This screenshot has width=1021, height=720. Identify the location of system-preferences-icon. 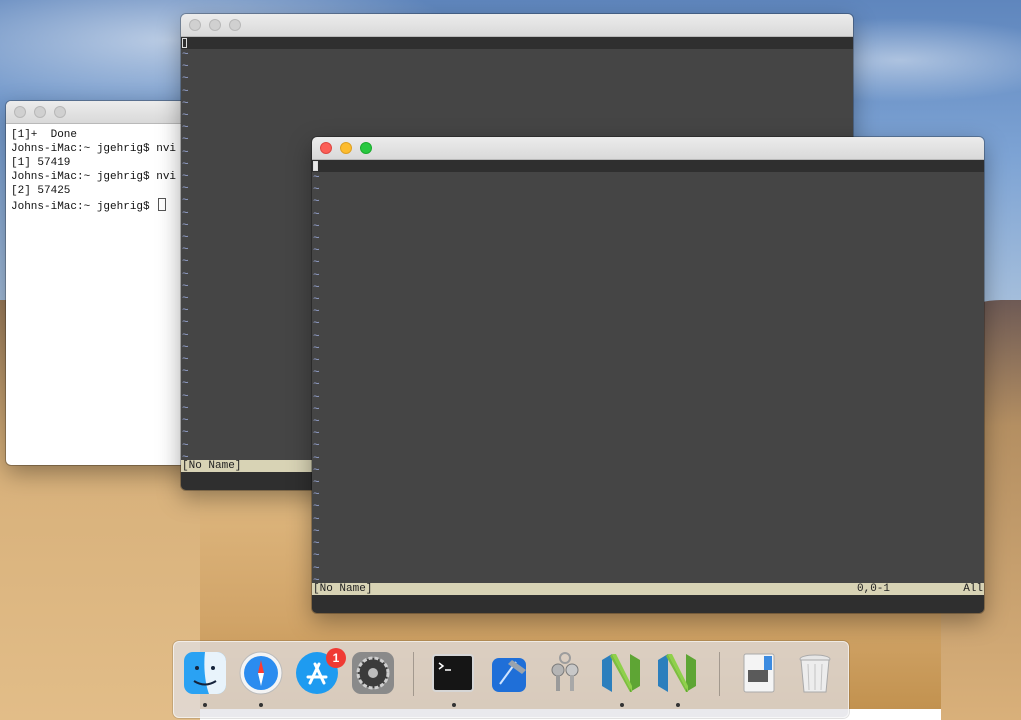
(373, 673).